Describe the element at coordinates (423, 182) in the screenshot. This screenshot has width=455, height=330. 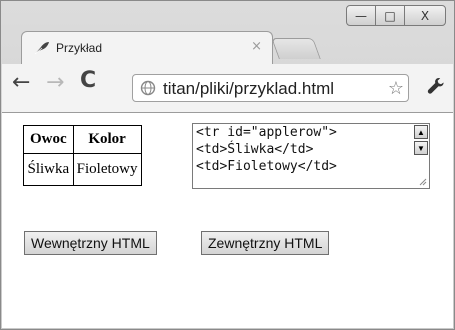
I see `resize-grip-icon` at that location.